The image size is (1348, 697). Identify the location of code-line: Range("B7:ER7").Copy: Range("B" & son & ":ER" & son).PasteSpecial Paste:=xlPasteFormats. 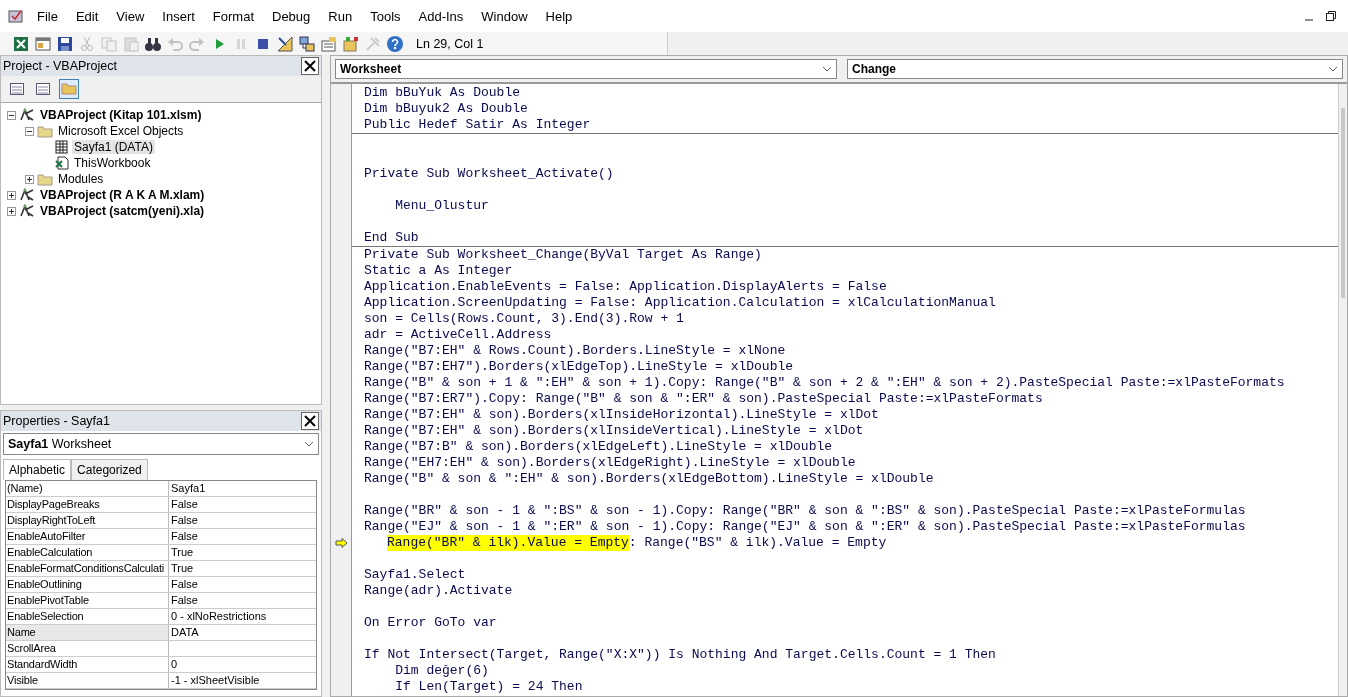
(703, 399).